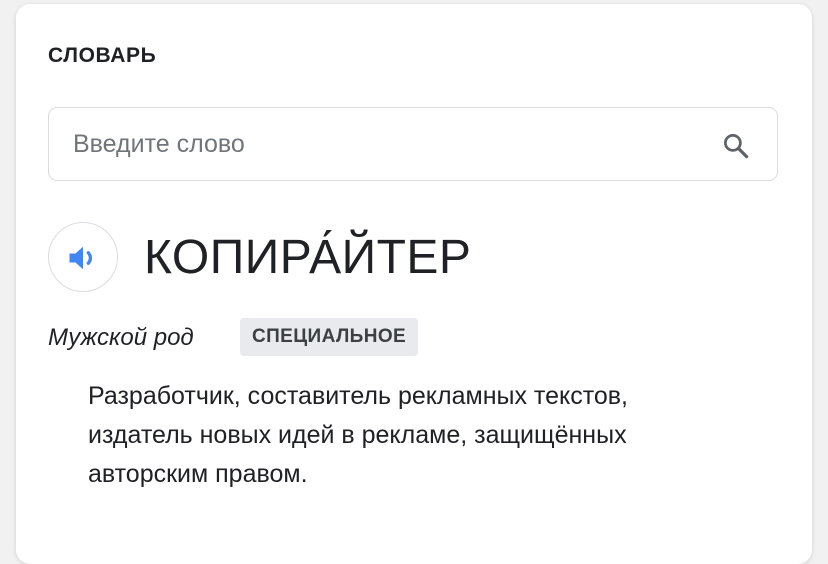  I want to click on search-button, so click(736, 146).